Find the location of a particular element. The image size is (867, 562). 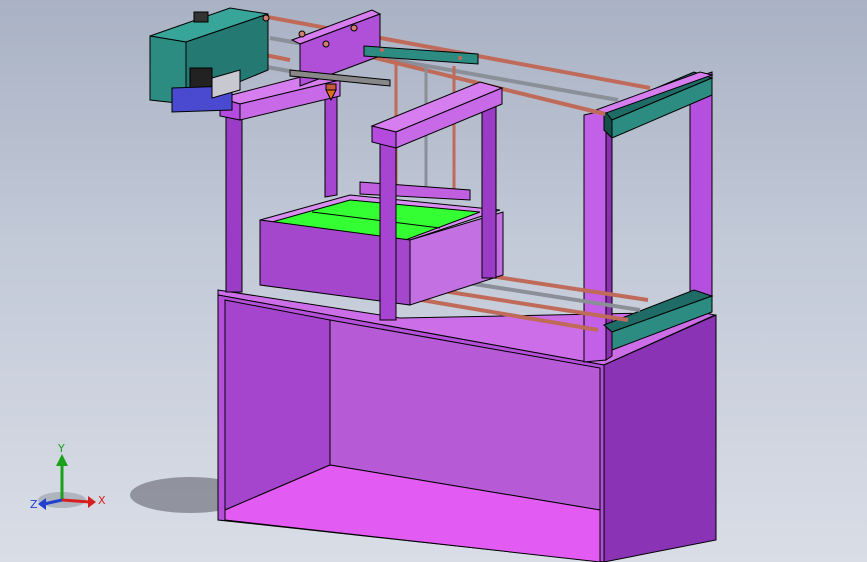

y-axis-label: Y is located at coordinates (61, 448).